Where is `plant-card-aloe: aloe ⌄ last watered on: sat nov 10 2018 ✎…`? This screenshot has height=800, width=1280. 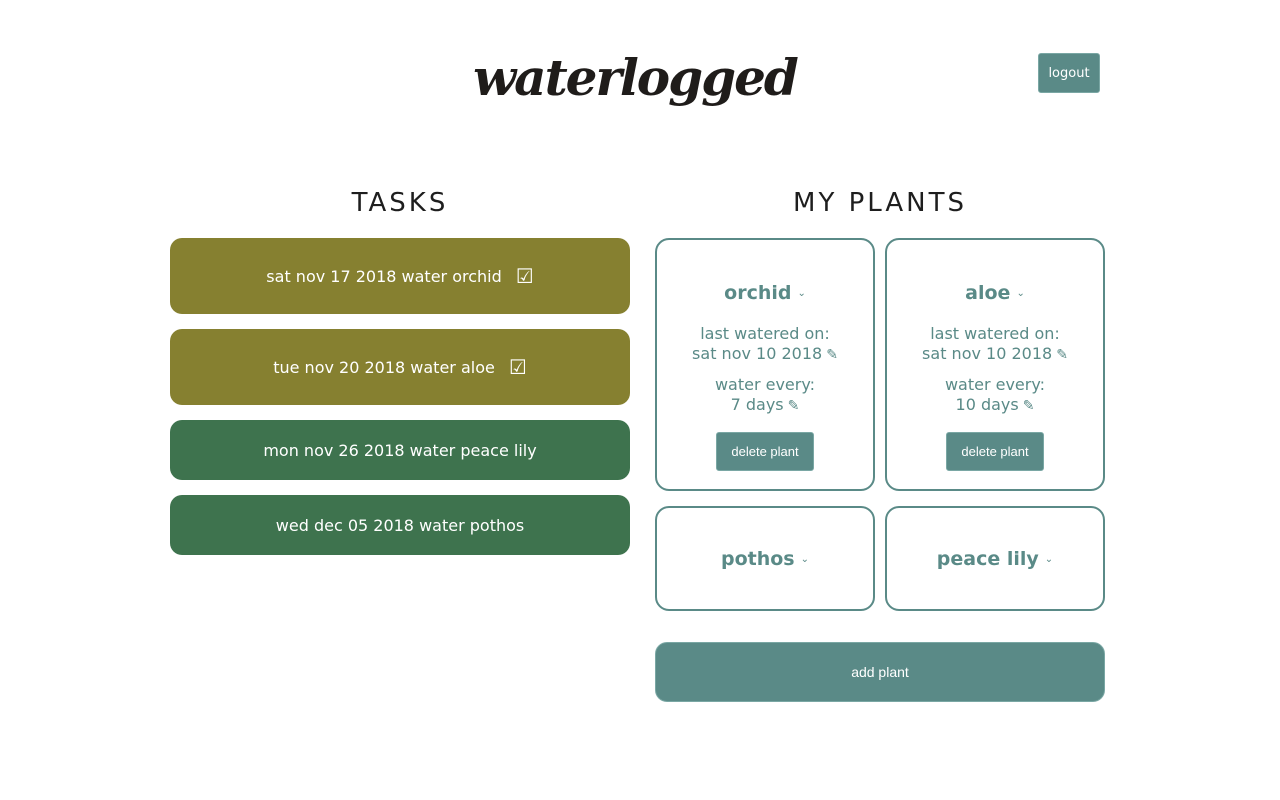 plant-card-aloe: aloe ⌄ last watered on: sat nov 10 2018 ✎… is located at coordinates (995, 364).